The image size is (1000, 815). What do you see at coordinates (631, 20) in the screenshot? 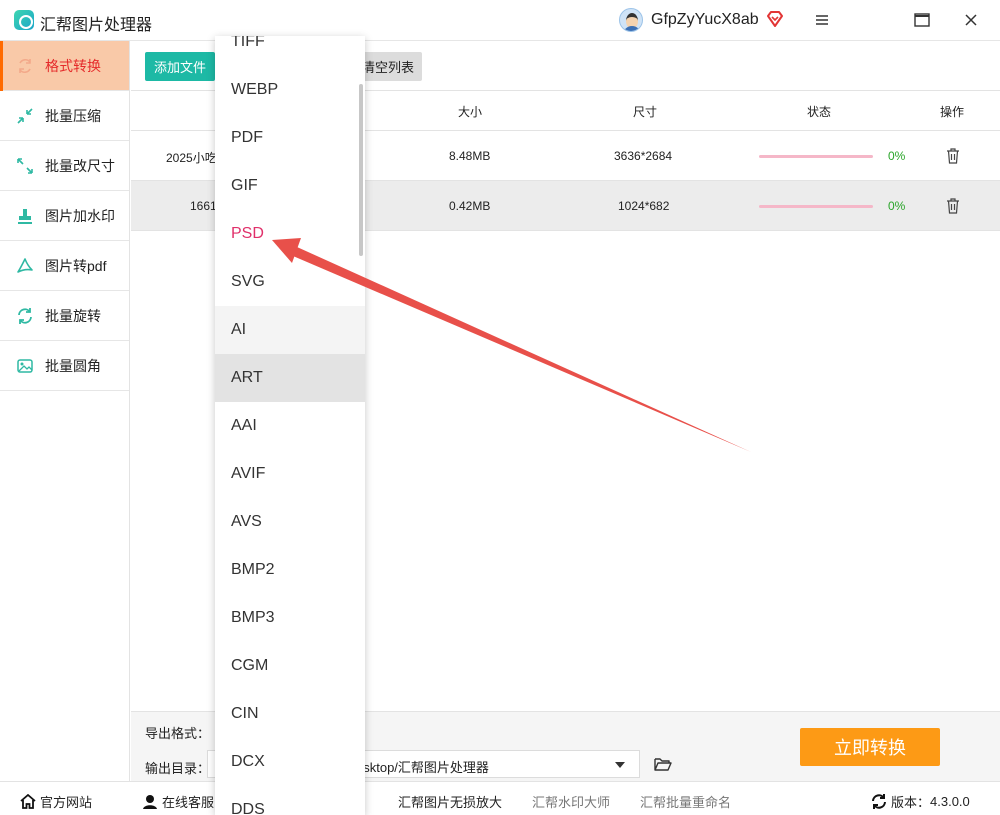
I see `user-avatar` at bounding box center [631, 20].